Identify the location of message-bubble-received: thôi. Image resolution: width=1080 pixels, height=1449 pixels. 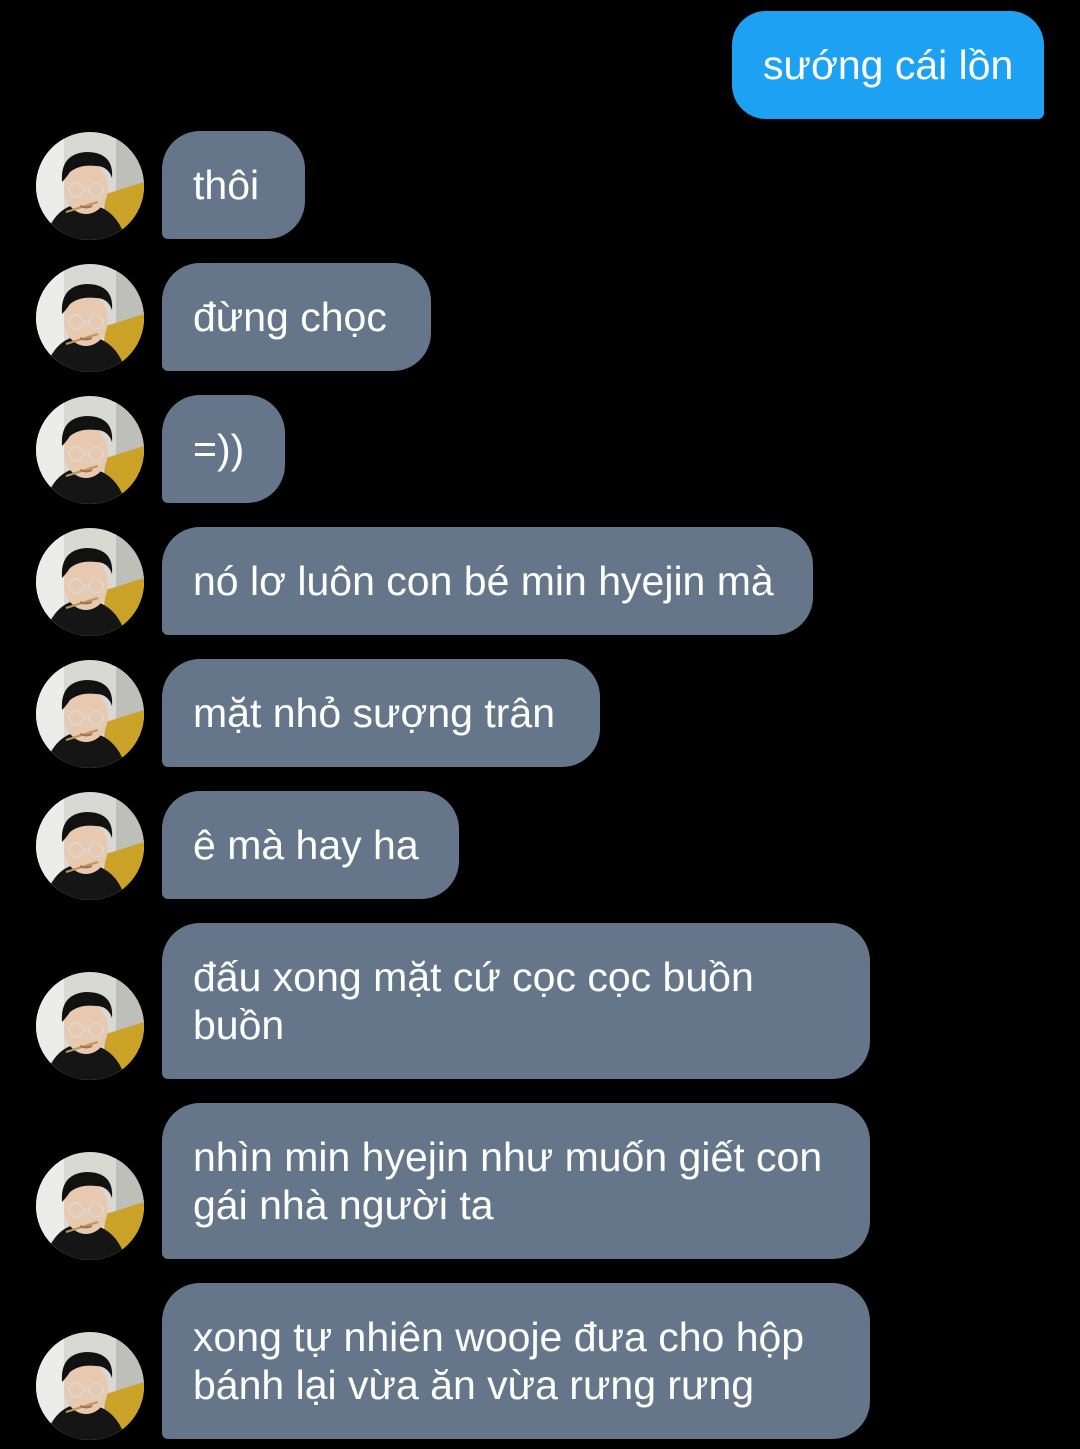
(233, 185).